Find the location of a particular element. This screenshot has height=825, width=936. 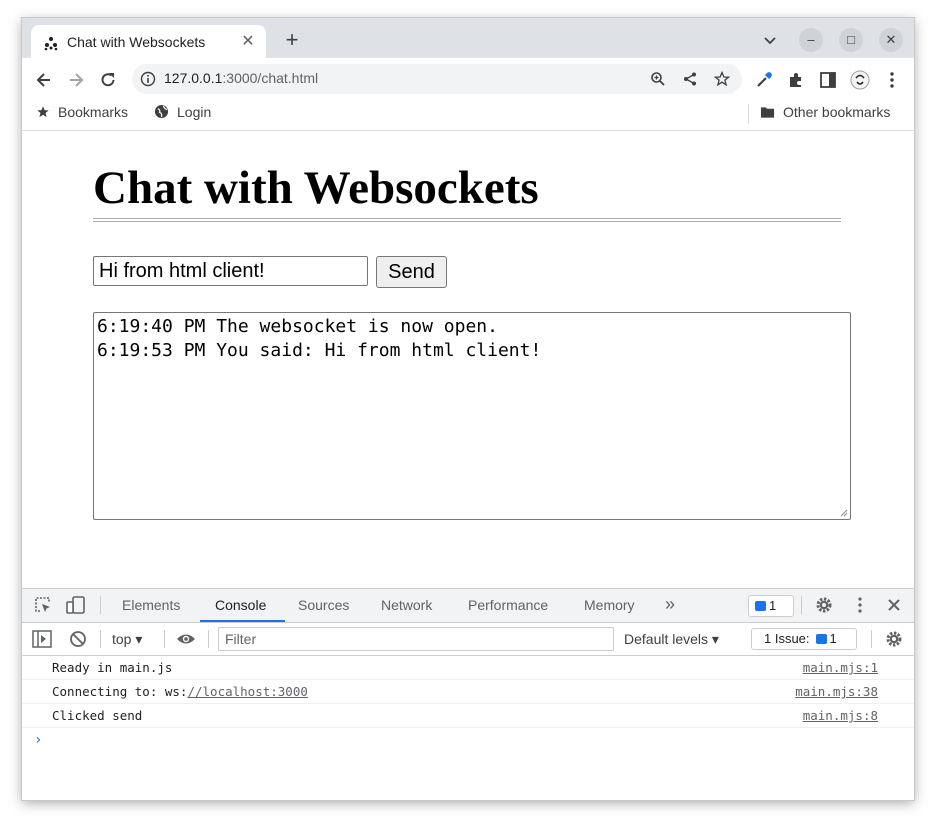

clear-console-icon is located at coordinates (78, 639).